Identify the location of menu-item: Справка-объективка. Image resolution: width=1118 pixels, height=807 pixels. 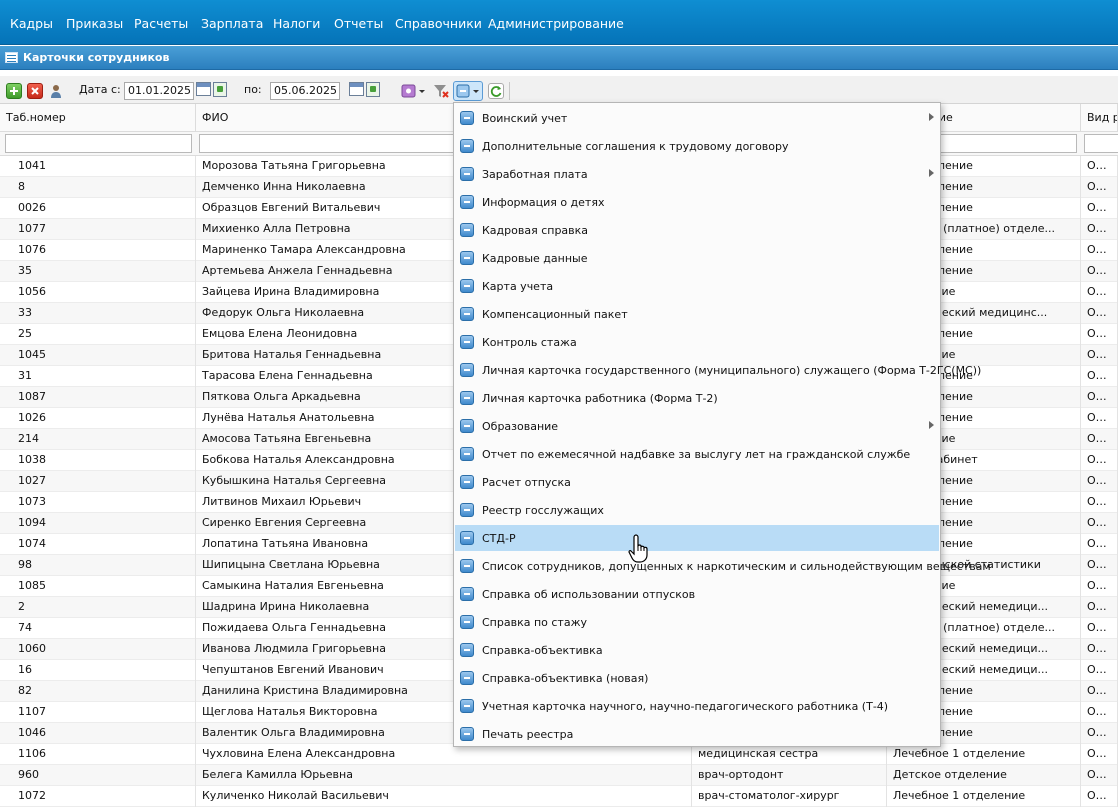
(697, 650).